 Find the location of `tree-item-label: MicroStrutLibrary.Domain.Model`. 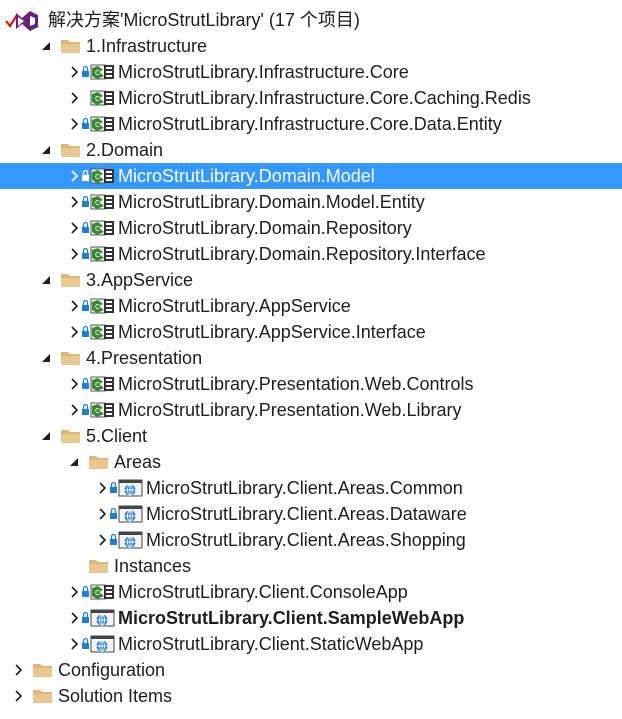

tree-item-label: MicroStrutLibrary.Domain.Model is located at coordinates (246, 176).